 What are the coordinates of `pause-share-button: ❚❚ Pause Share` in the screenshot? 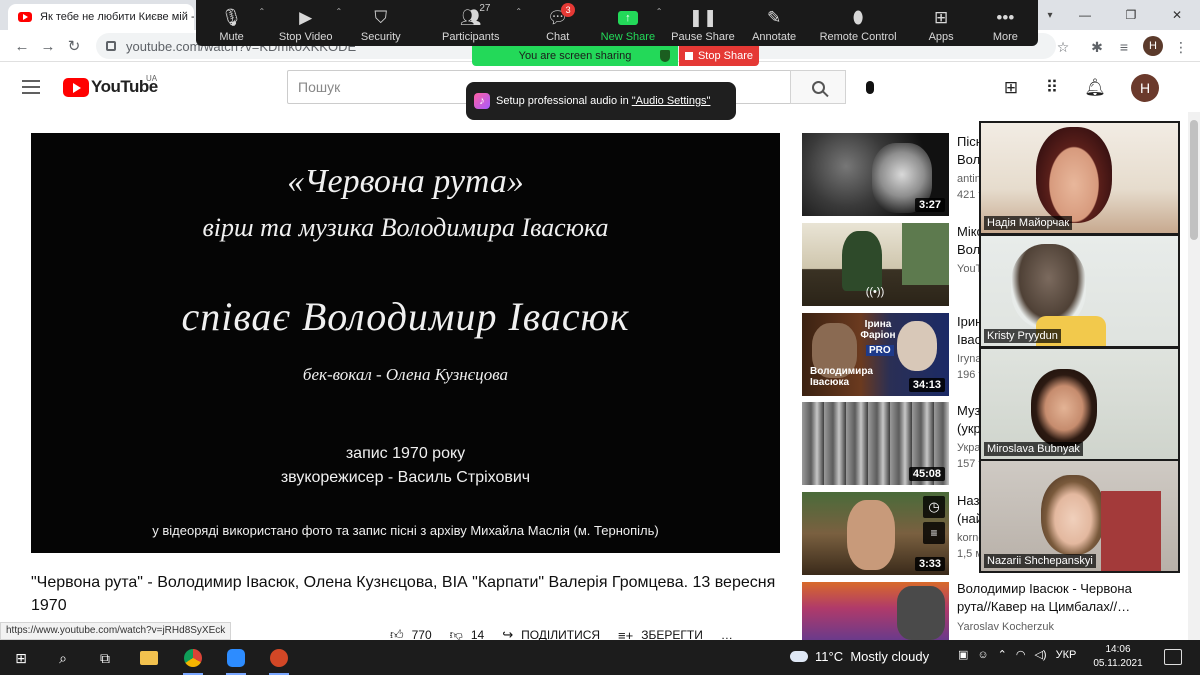 It's located at (702, 23).